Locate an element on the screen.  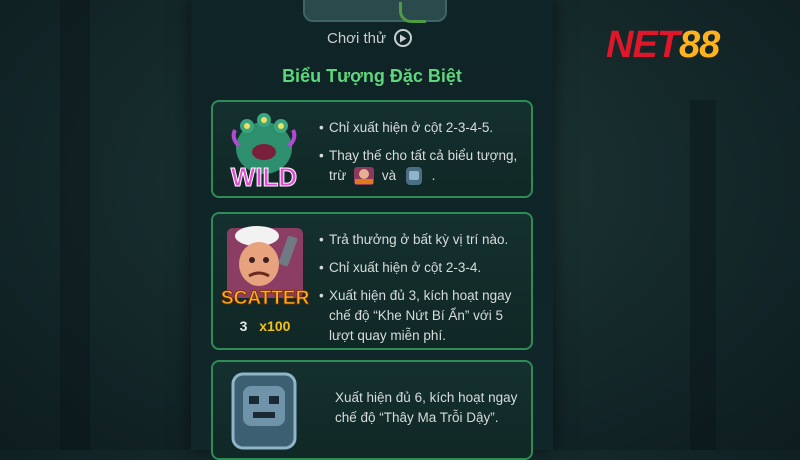
section-title: Biểu Tượng Đặc Biệt is located at coordinates (372, 76).